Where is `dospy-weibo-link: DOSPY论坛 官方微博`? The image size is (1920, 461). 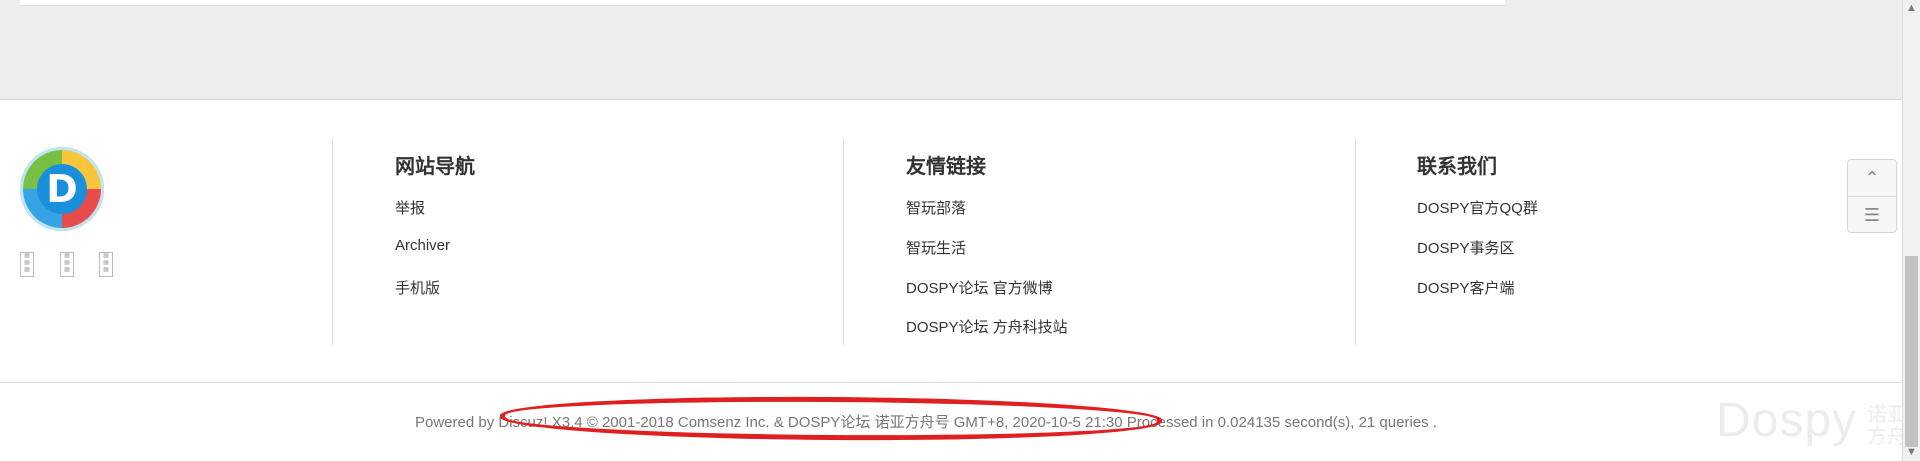 dospy-weibo-link: DOSPY论坛 官方微博 is located at coordinates (979, 287).